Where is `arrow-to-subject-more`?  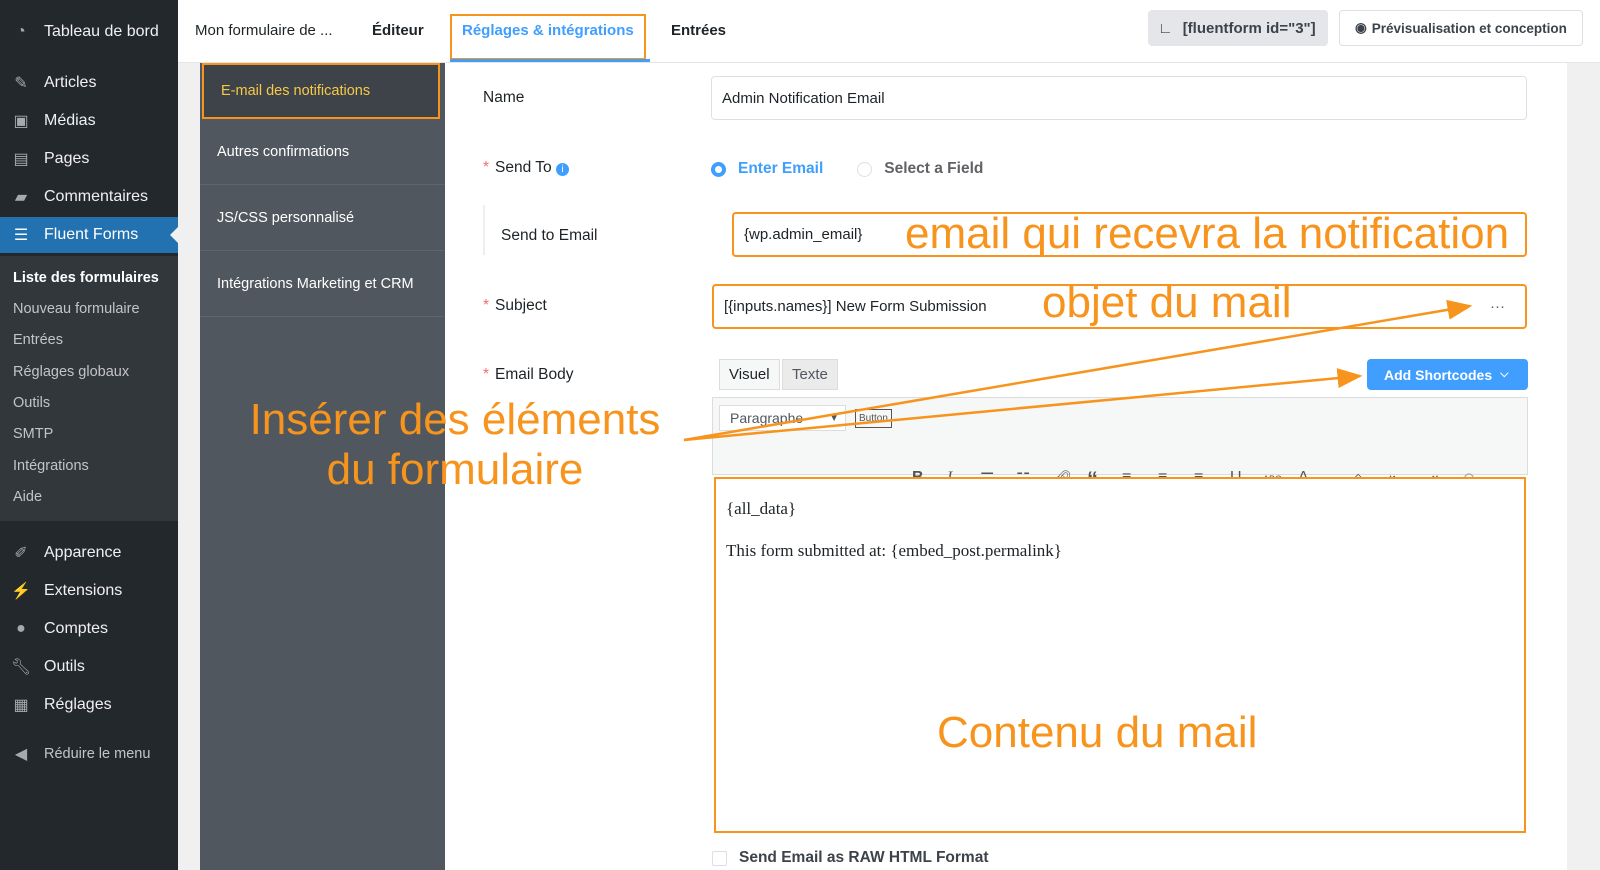
arrow-to-subject-more is located at coordinates (1078, 370).